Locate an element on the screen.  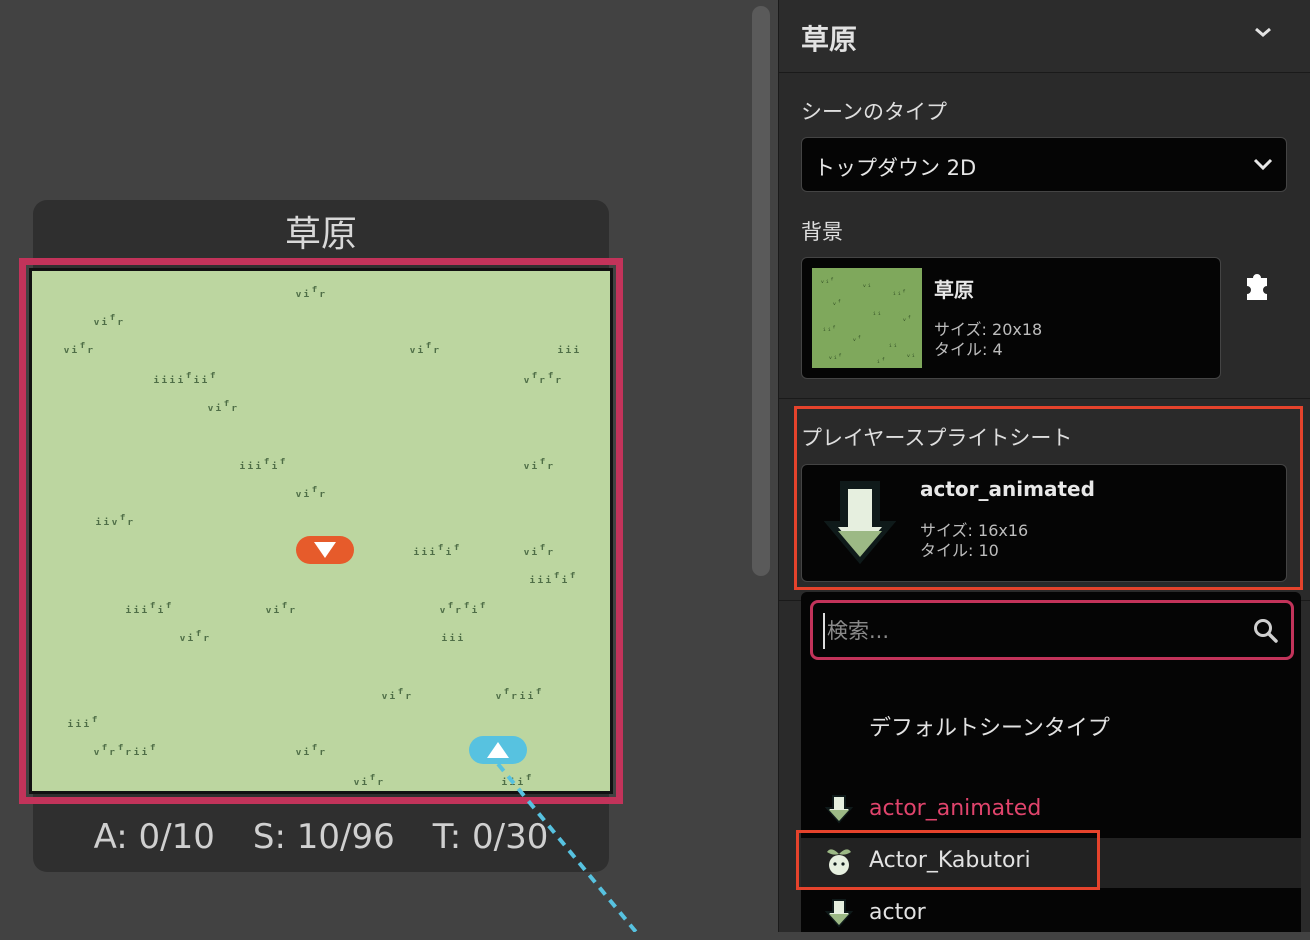
actor-count: A: 0/10 is located at coordinates (154, 837).